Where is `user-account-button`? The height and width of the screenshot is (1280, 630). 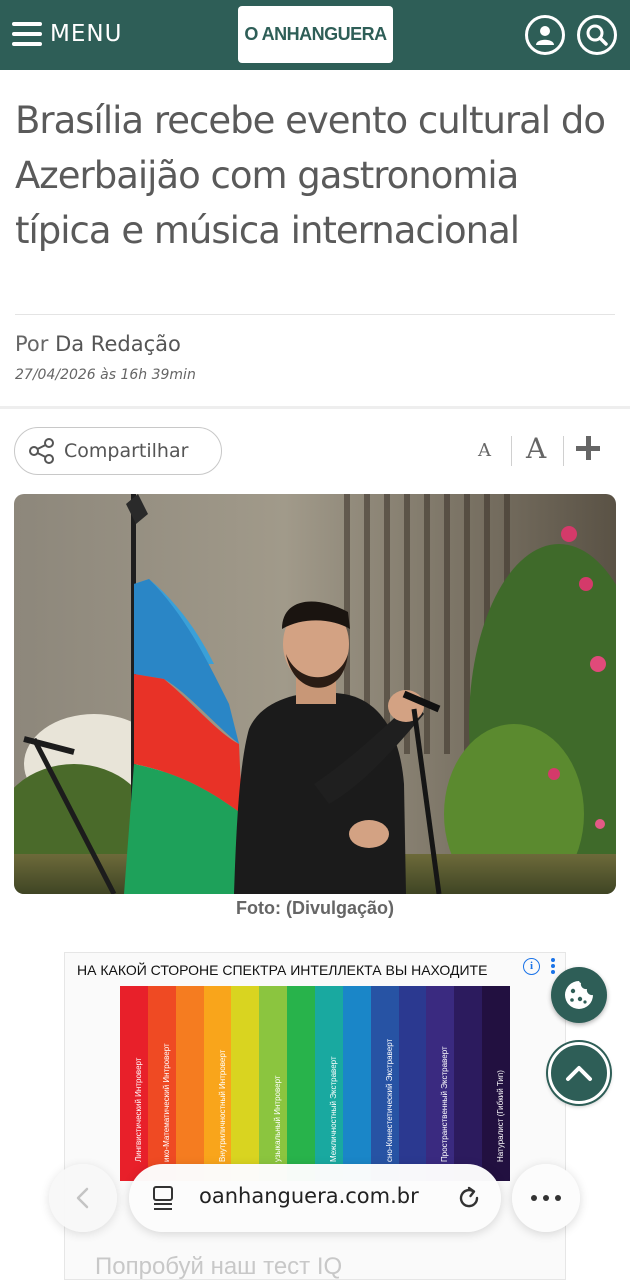 user-account-button is located at coordinates (545, 35).